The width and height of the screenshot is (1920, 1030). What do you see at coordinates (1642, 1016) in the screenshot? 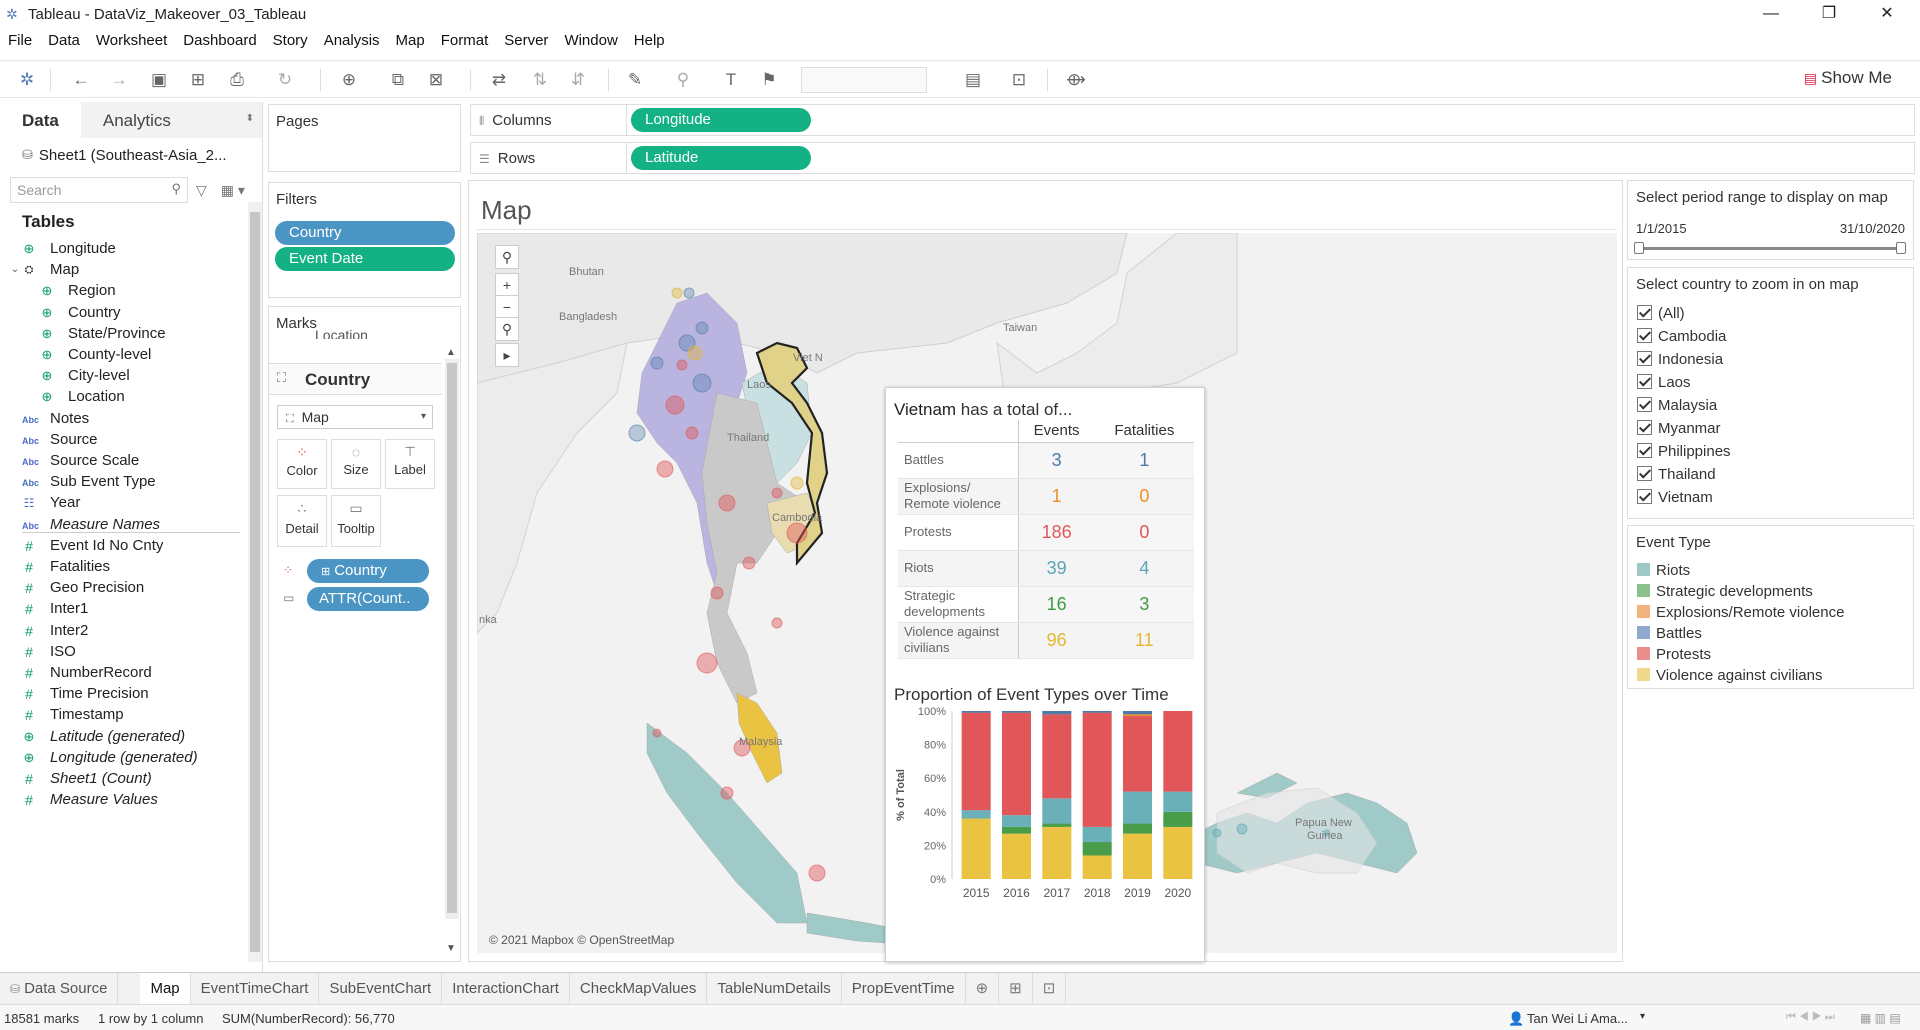
I see `user-dropdown-icon: ▾` at bounding box center [1642, 1016].